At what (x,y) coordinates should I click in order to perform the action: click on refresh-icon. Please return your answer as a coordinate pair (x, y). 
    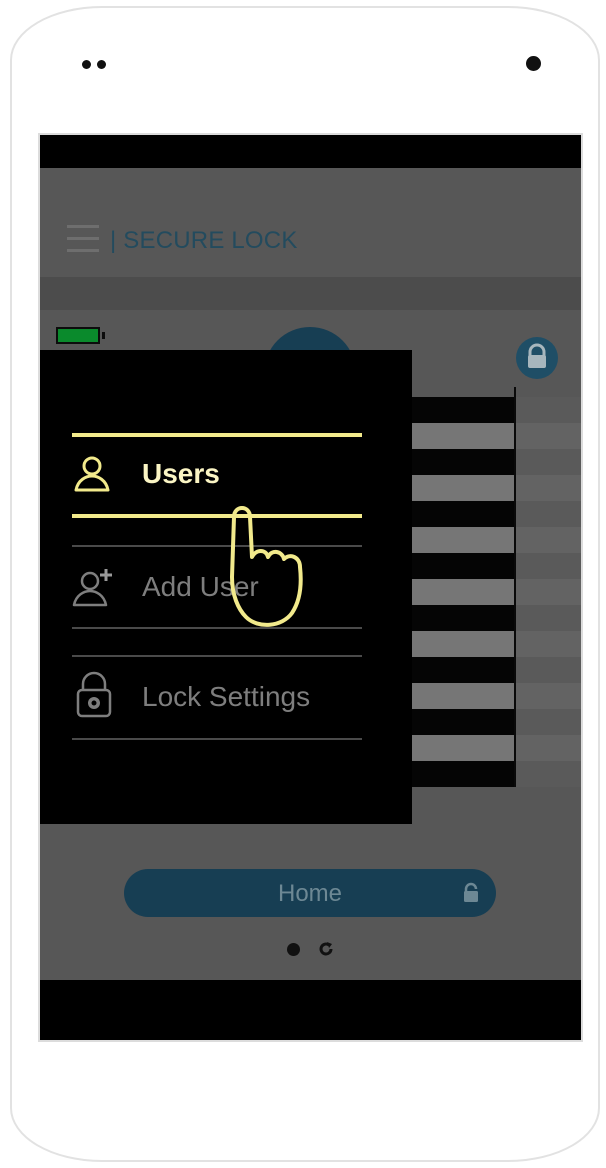
    Looking at the image, I should click on (326, 949).